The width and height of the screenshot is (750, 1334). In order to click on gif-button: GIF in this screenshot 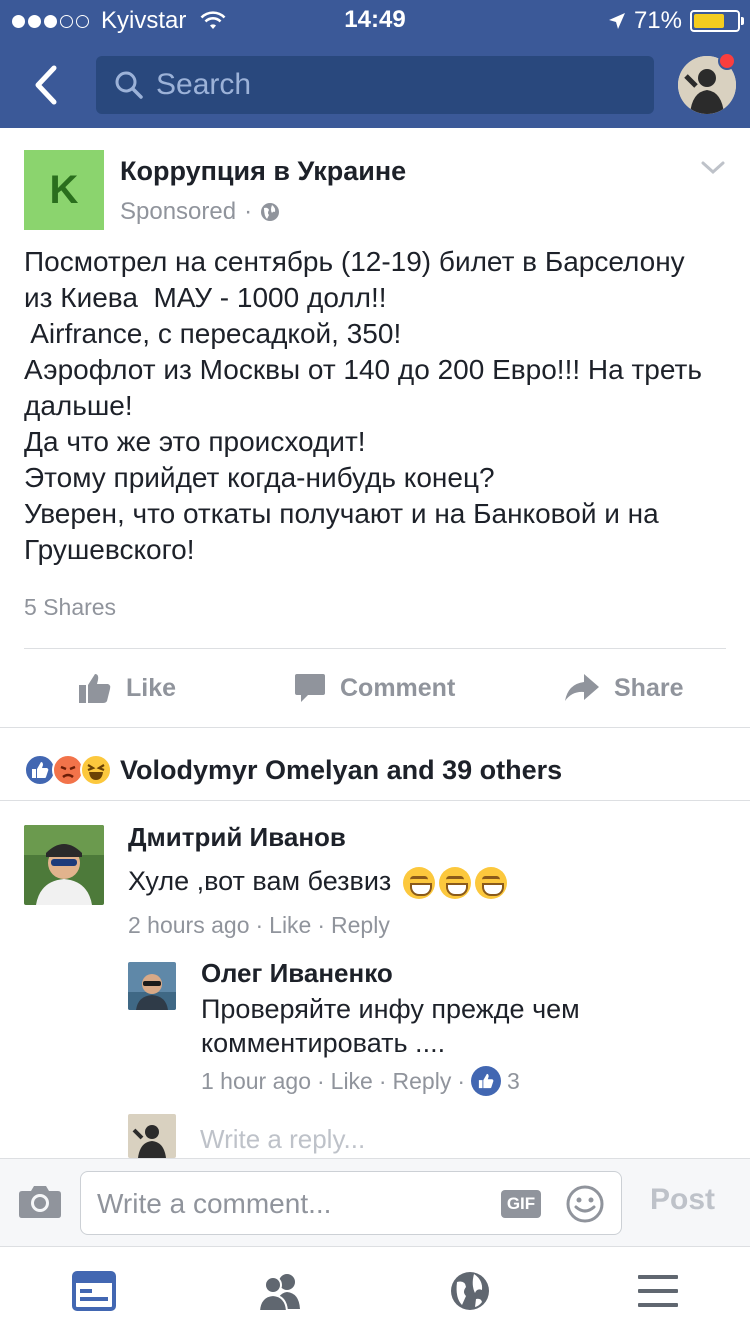, I will do `click(521, 1204)`.